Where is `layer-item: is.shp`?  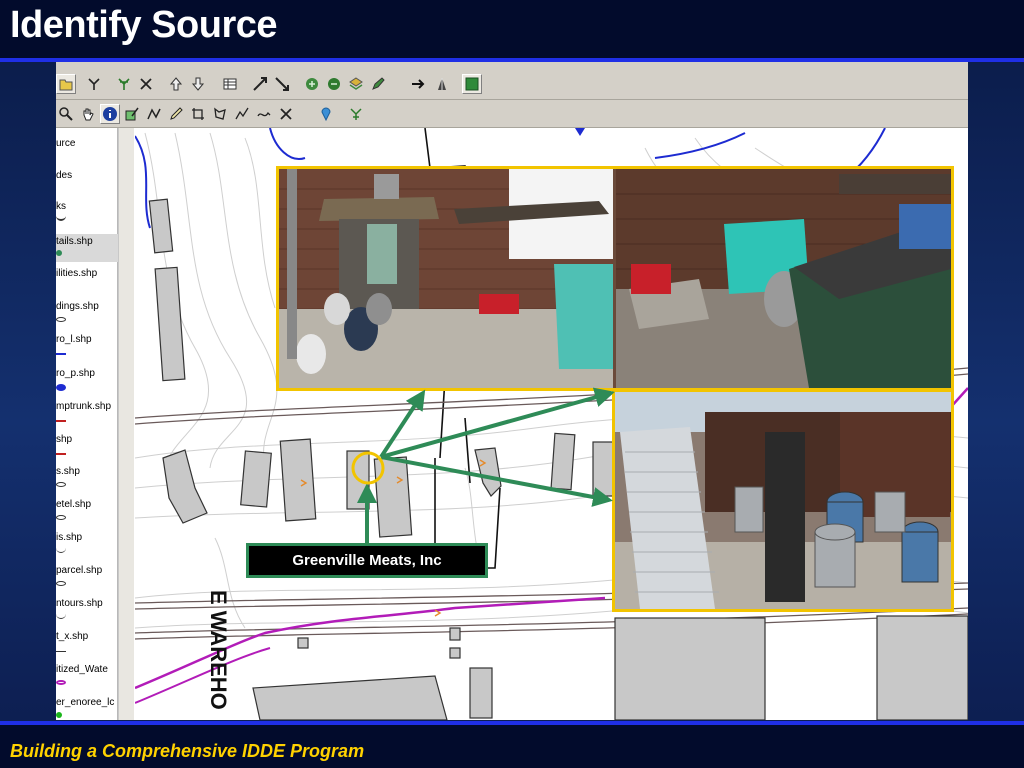
layer-item: is.shp is located at coordinates (87, 537).